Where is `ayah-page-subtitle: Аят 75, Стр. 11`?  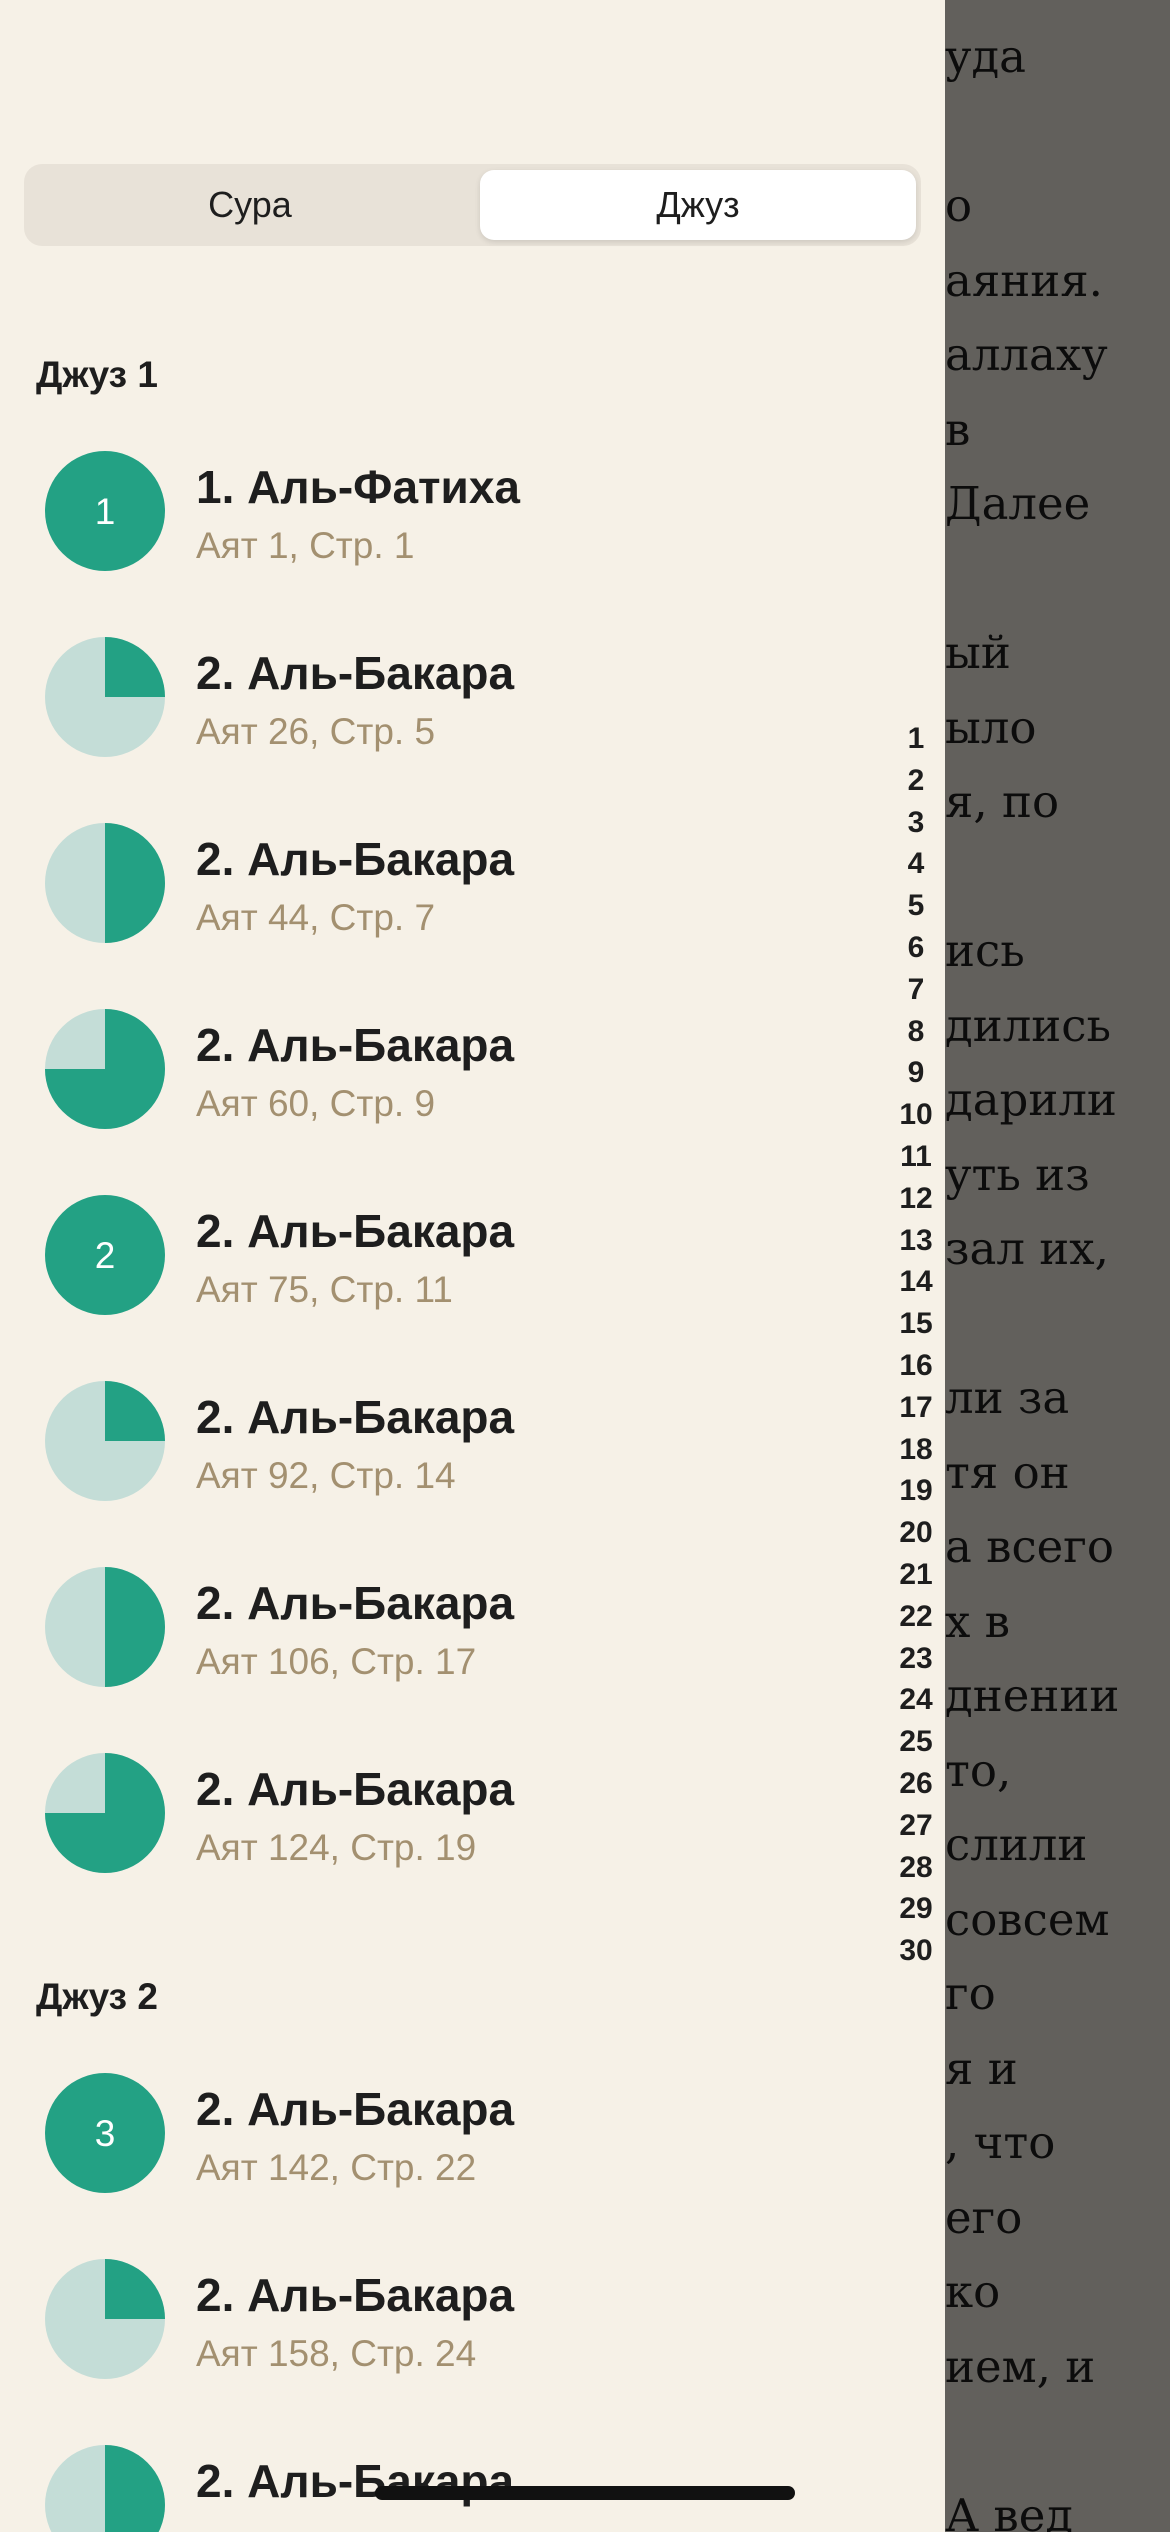
ayah-page-subtitle: Аят 75, Стр. 11 is located at coordinates (324, 1289).